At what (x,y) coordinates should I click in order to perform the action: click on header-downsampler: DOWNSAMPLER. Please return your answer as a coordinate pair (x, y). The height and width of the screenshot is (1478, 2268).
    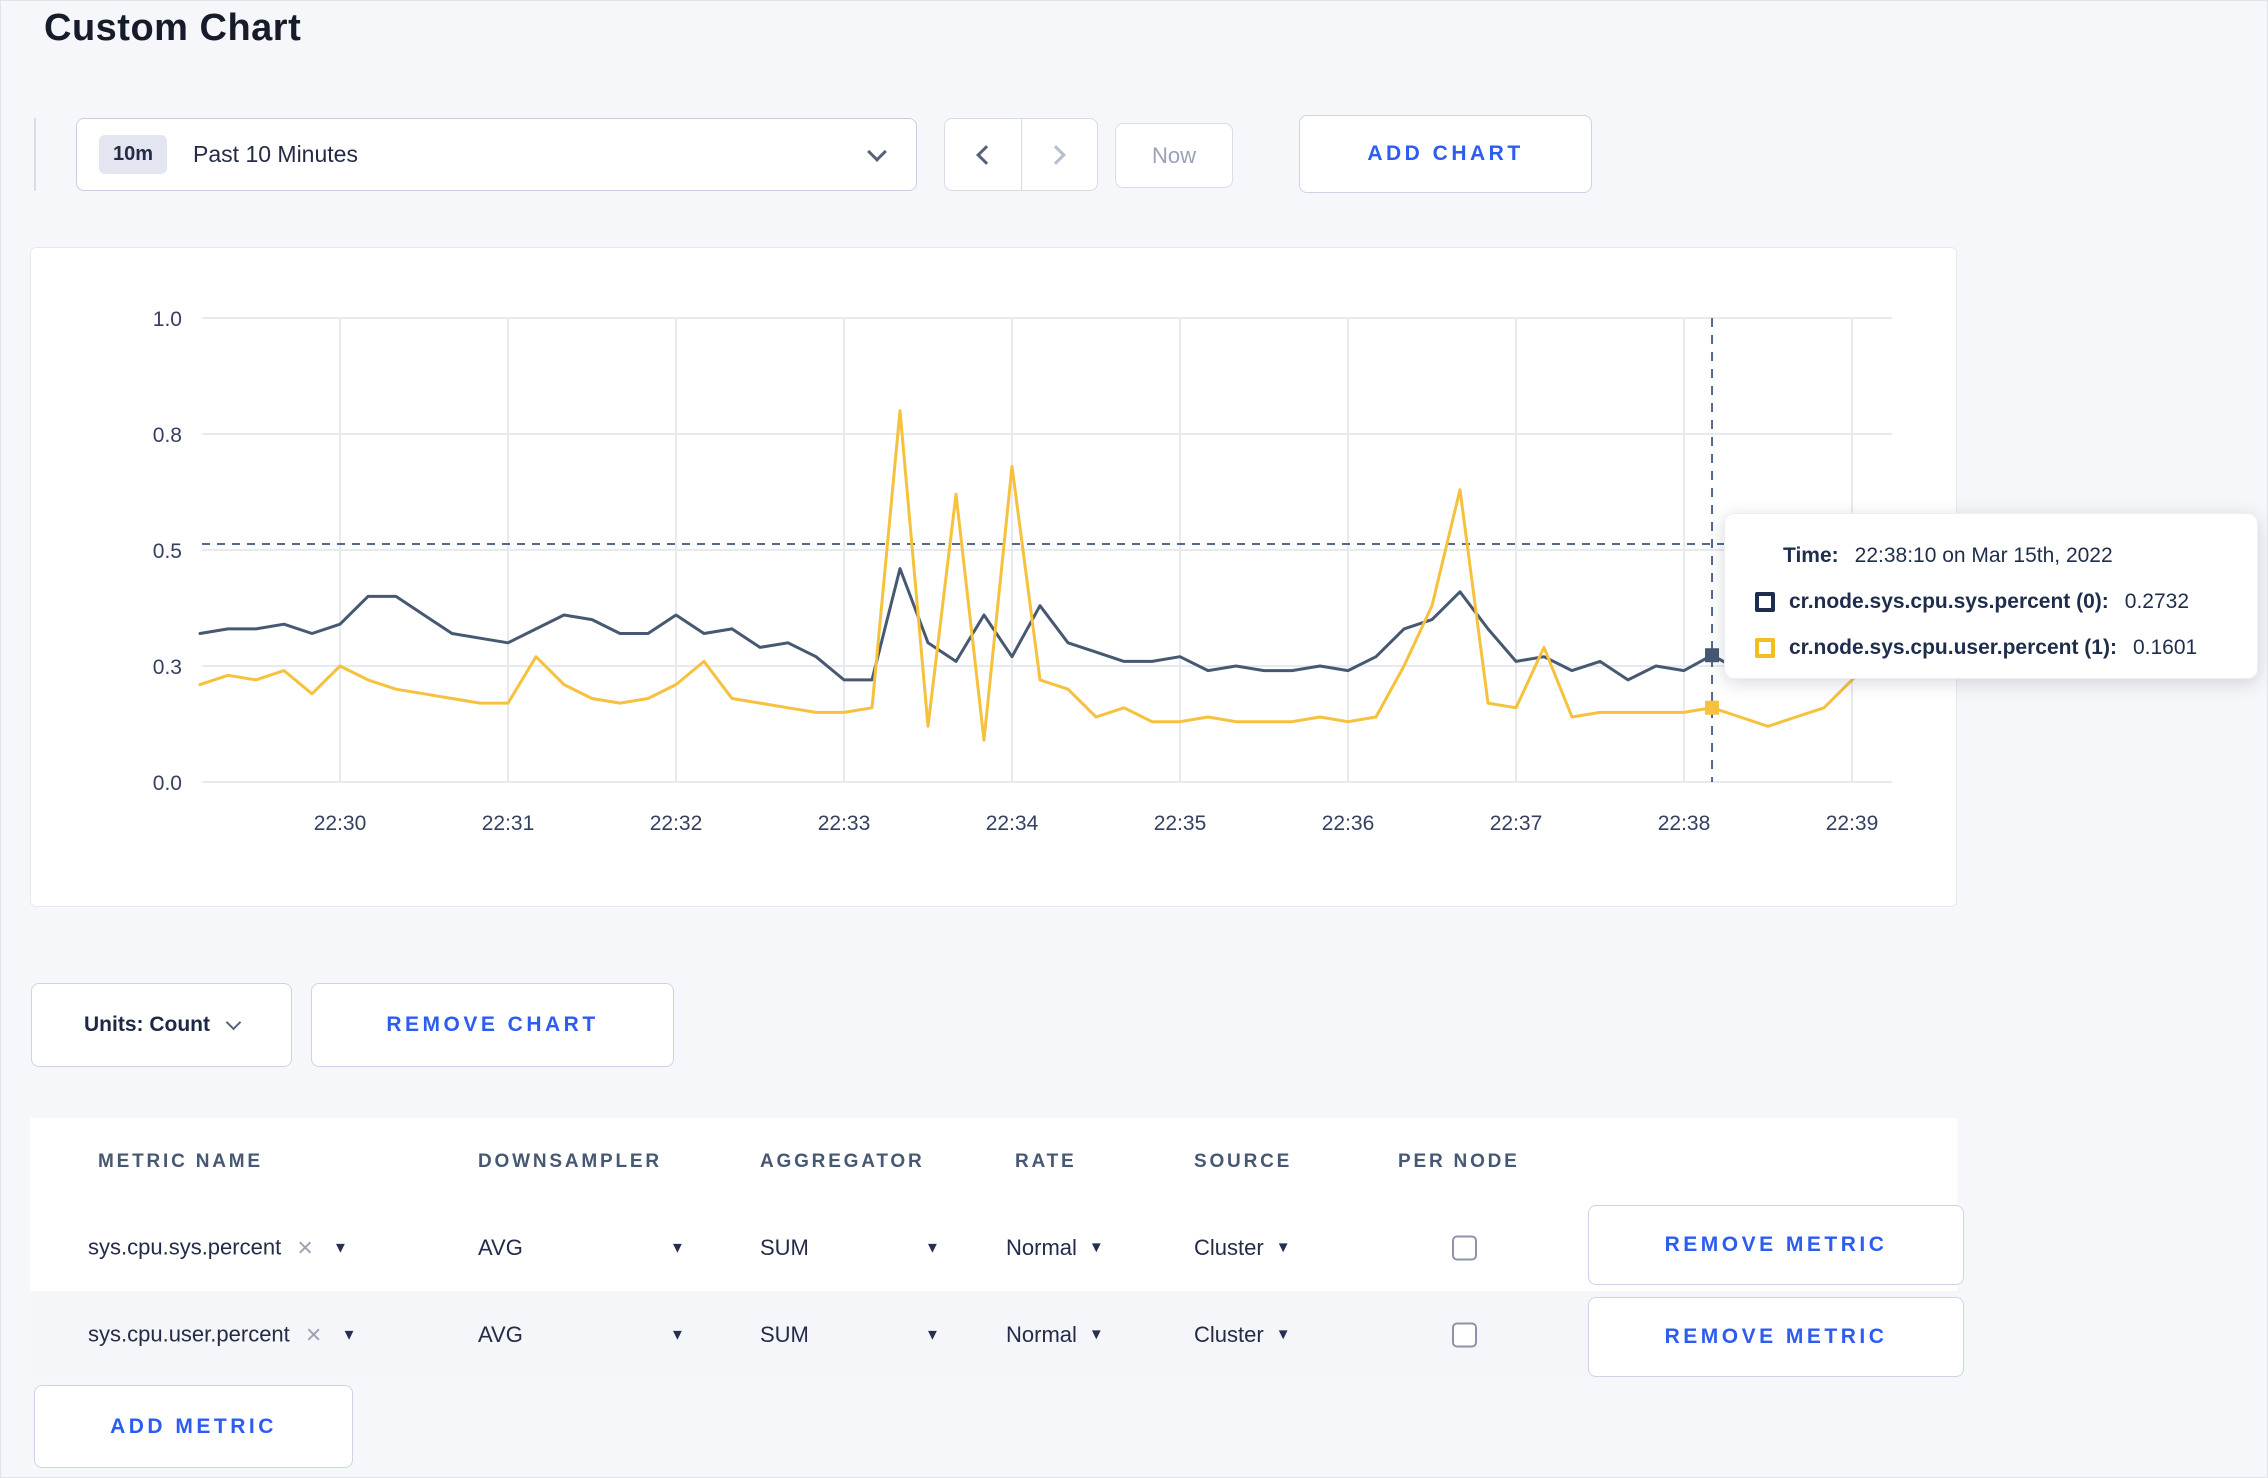
    Looking at the image, I should click on (570, 1161).